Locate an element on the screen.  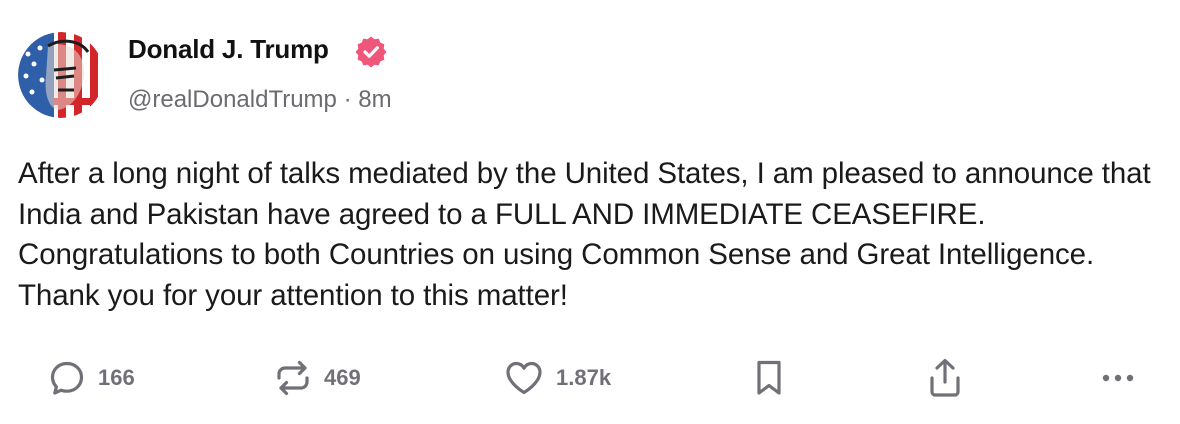
avatar-flag-portrait-icon is located at coordinates (61, 75).